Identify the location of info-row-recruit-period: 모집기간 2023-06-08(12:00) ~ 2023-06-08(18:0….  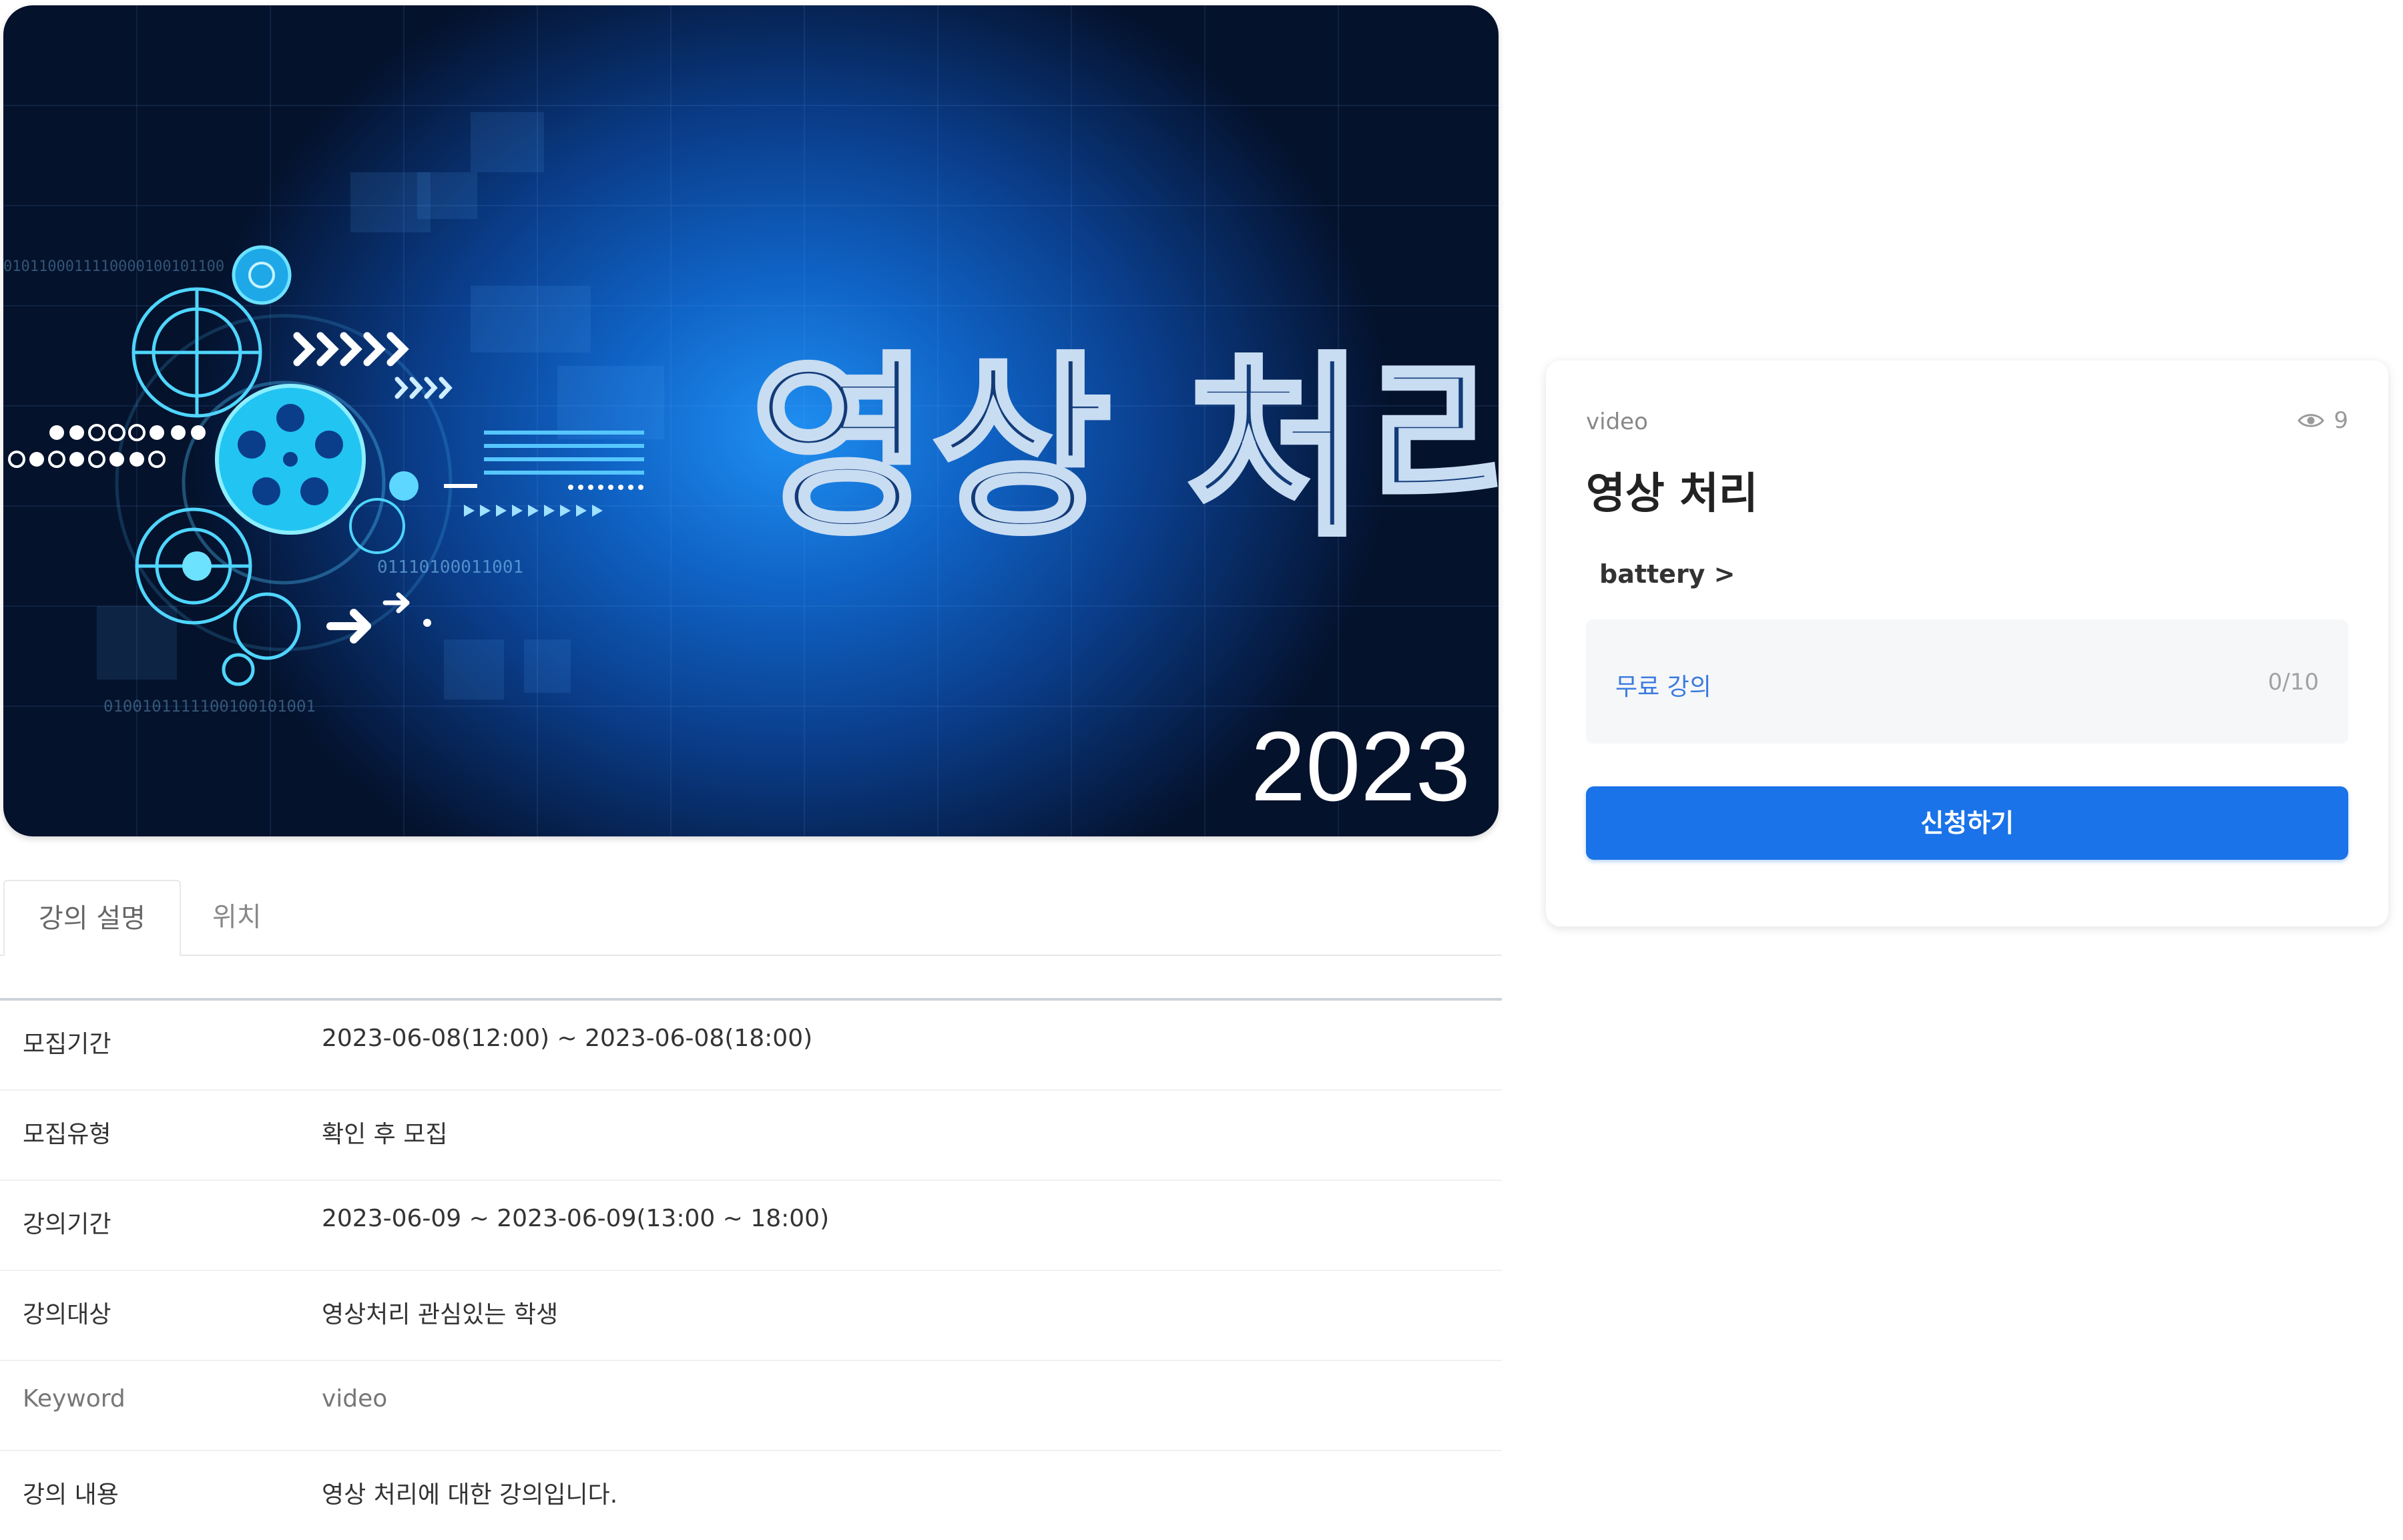
(751, 1046).